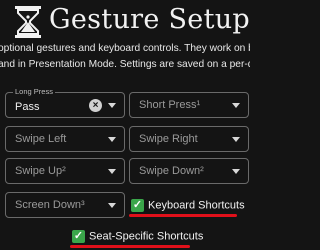  I want to click on app-header: Gesture Setup, so click(125, 20).